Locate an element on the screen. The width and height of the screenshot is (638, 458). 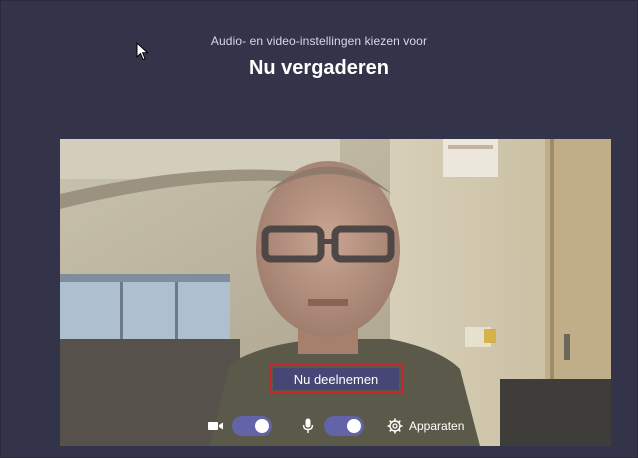
video-camera-icon is located at coordinates (215, 426).